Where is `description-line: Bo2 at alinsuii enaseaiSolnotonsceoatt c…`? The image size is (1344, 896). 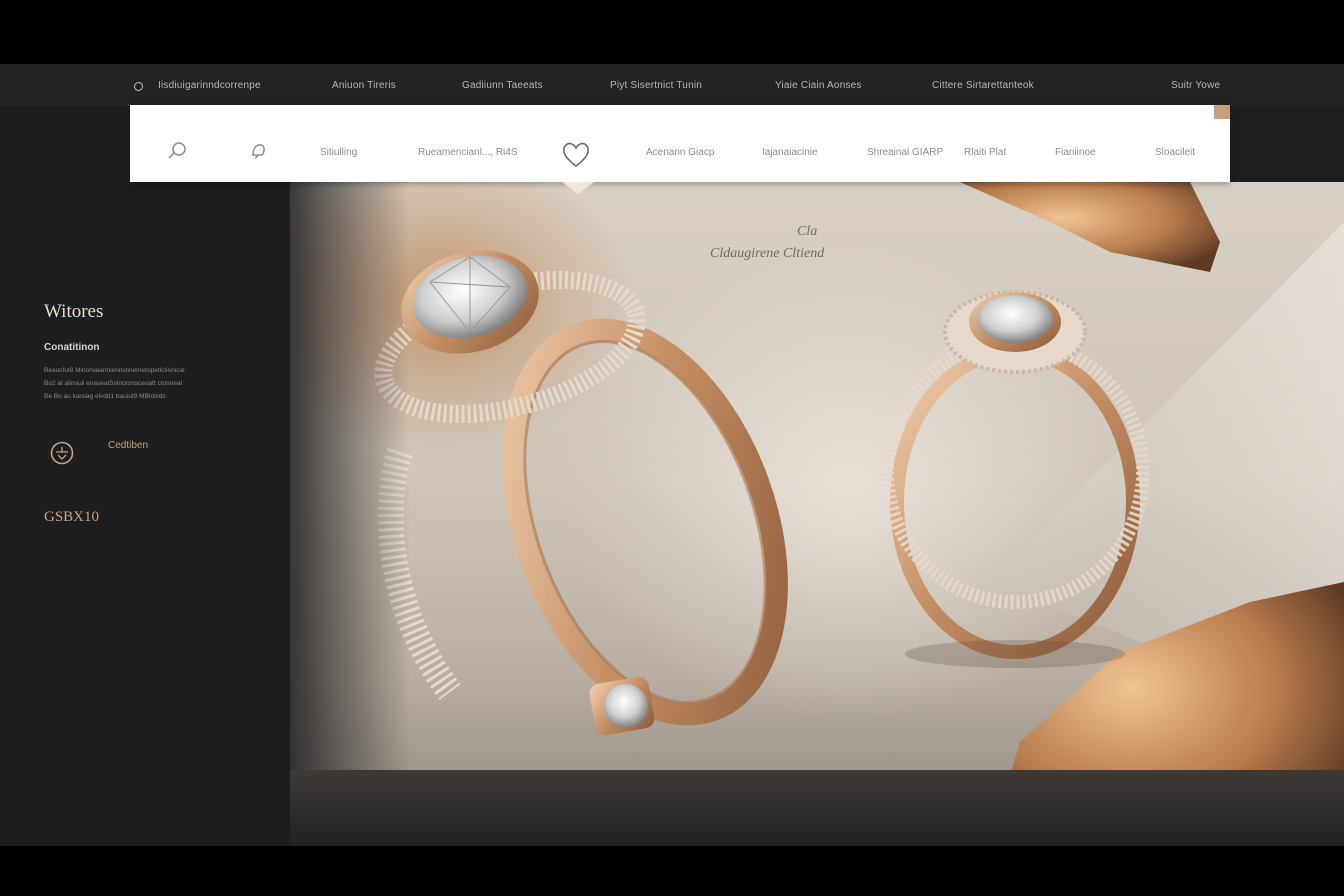 description-line: Bo2 at alinsuii enaseaiSolnotonsceoatt c… is located at coordinates (113, 383).